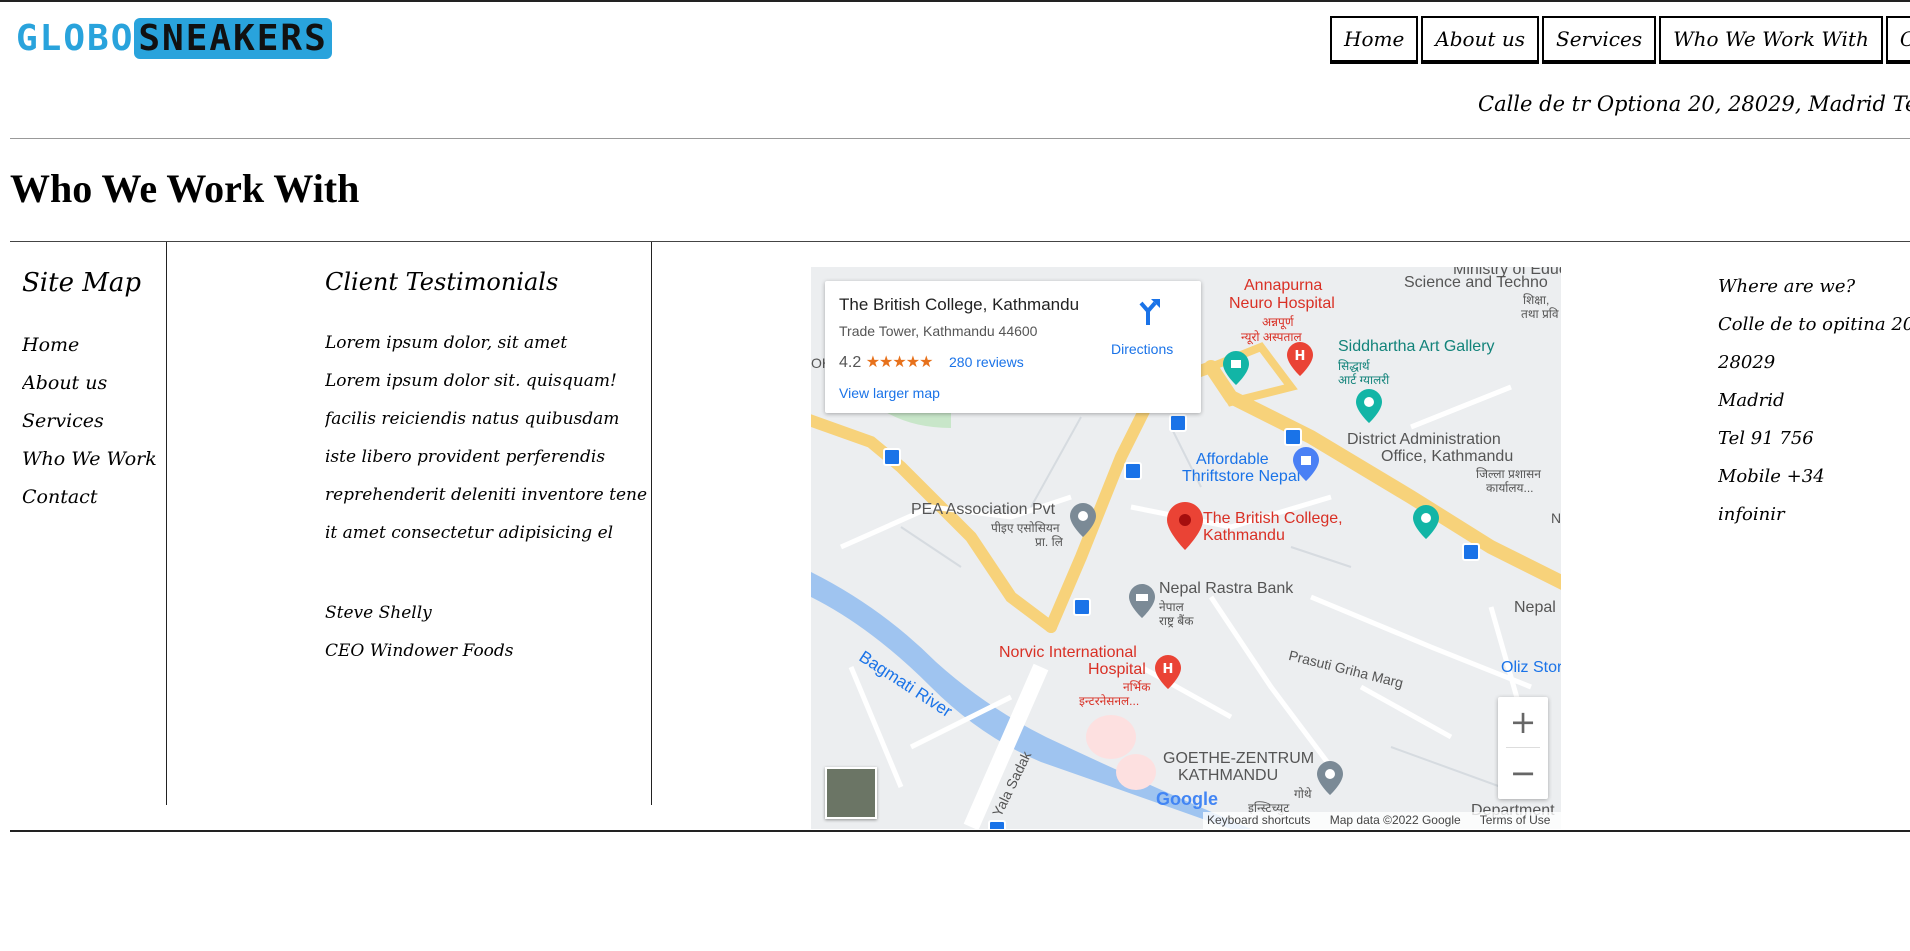 The width and height of the screenshot is (1910, 951). Describe the element at coordinates (442, 282) in the screenshot. I see `testimonials-heading: Client Testimonials` at that location.